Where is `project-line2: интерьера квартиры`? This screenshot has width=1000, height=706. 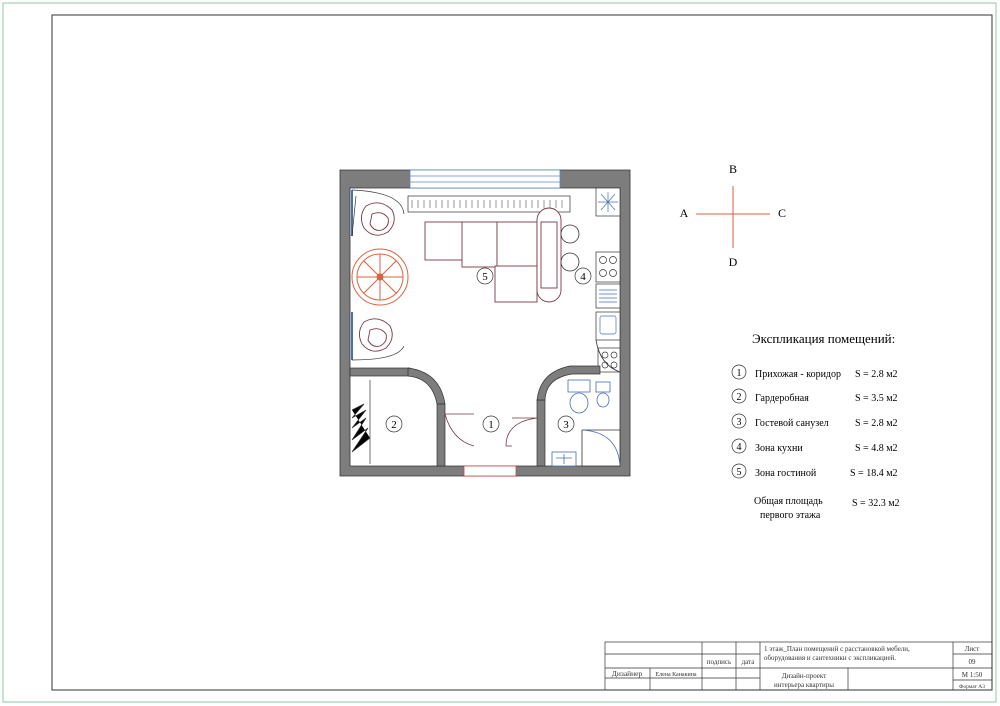
project-line2: интерьера квартиры is located at coordinates (804, 685).